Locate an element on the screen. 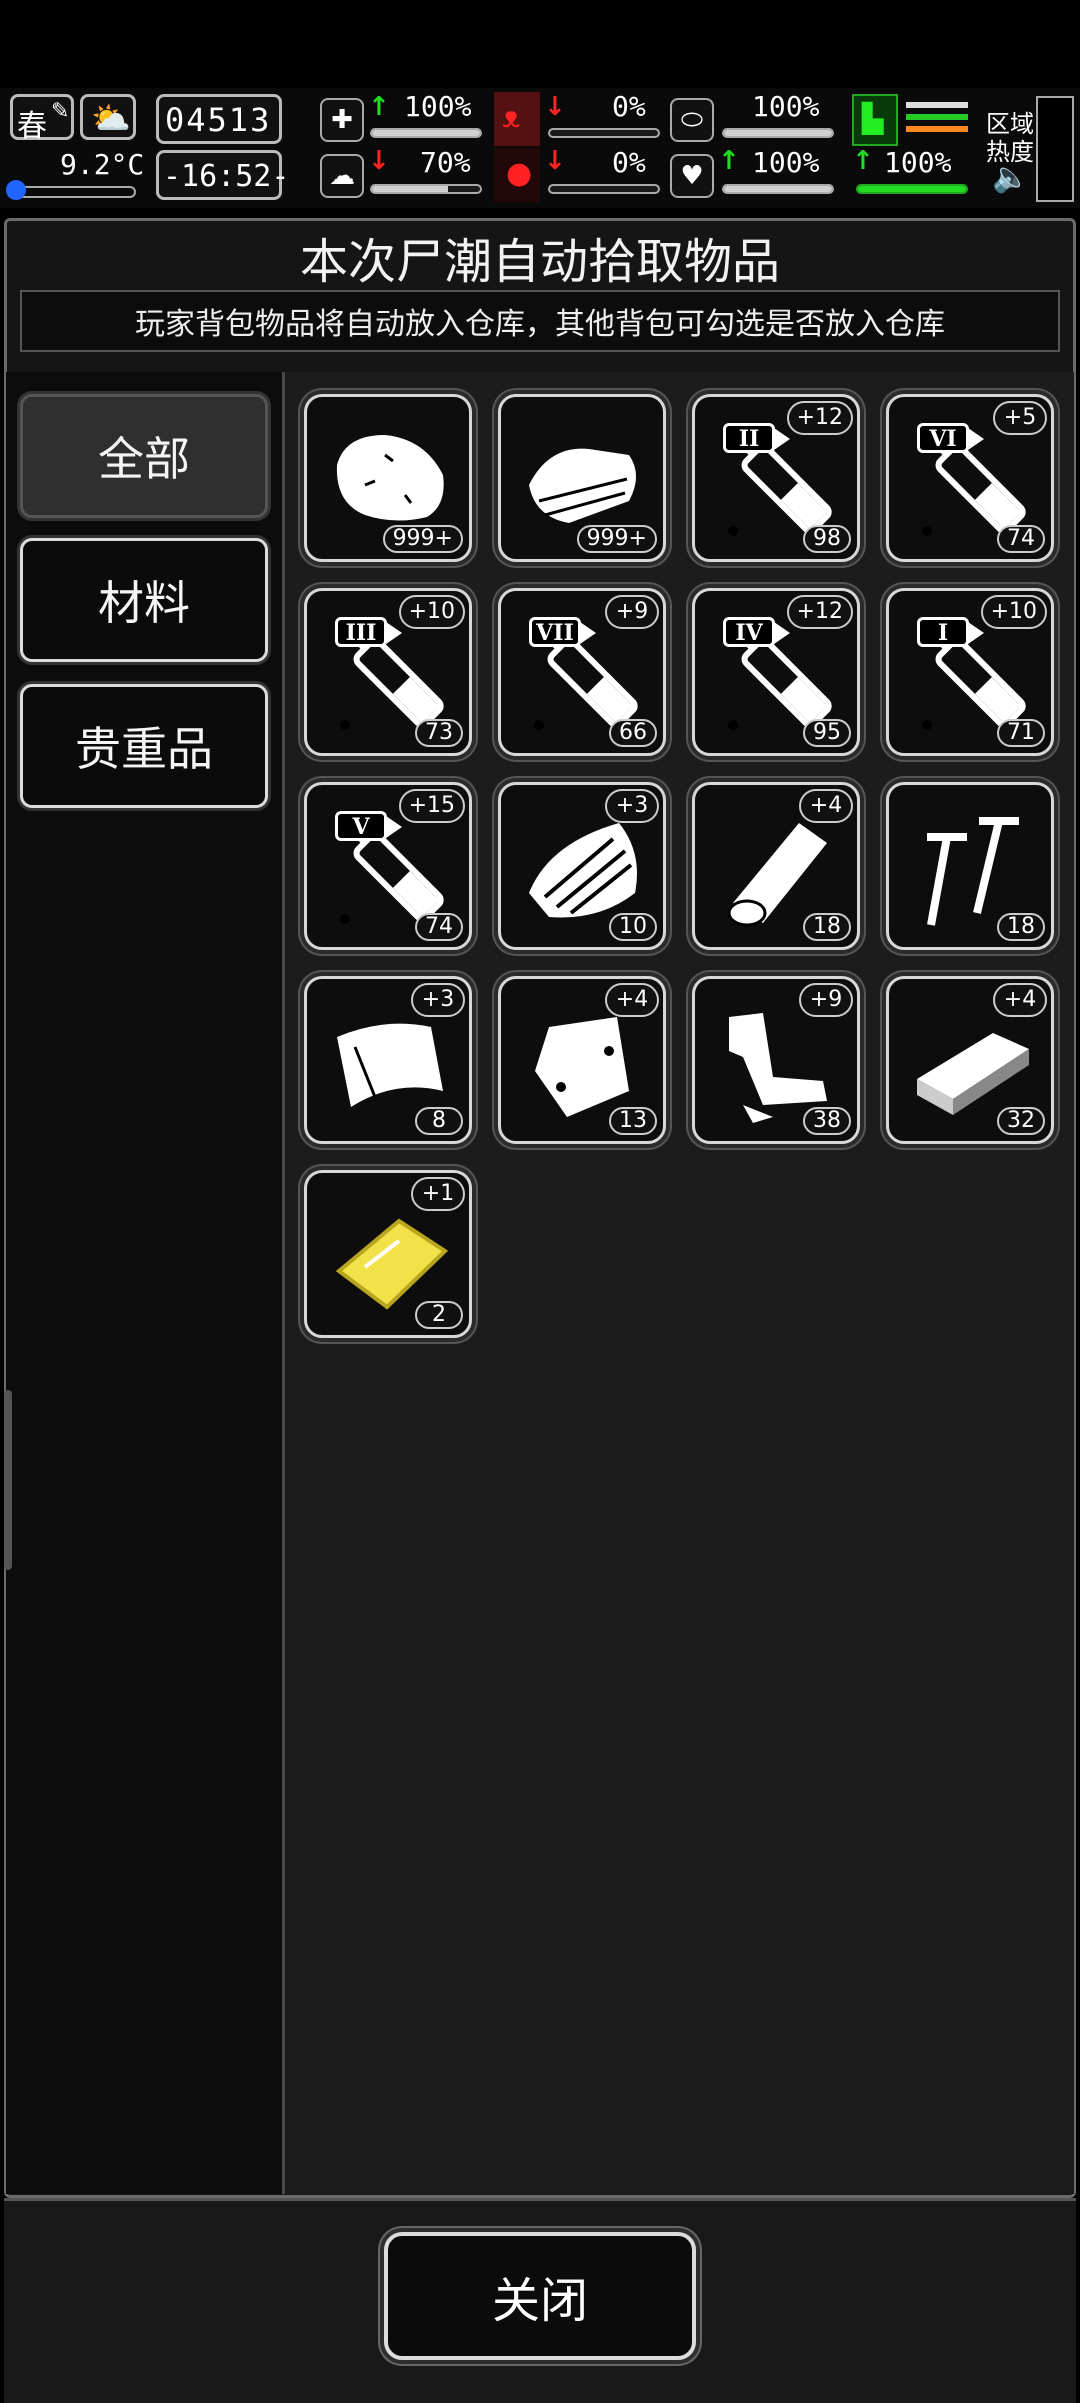 The image size is (1080, 2403). tier-badge: II is located at coordinates (756, 438).